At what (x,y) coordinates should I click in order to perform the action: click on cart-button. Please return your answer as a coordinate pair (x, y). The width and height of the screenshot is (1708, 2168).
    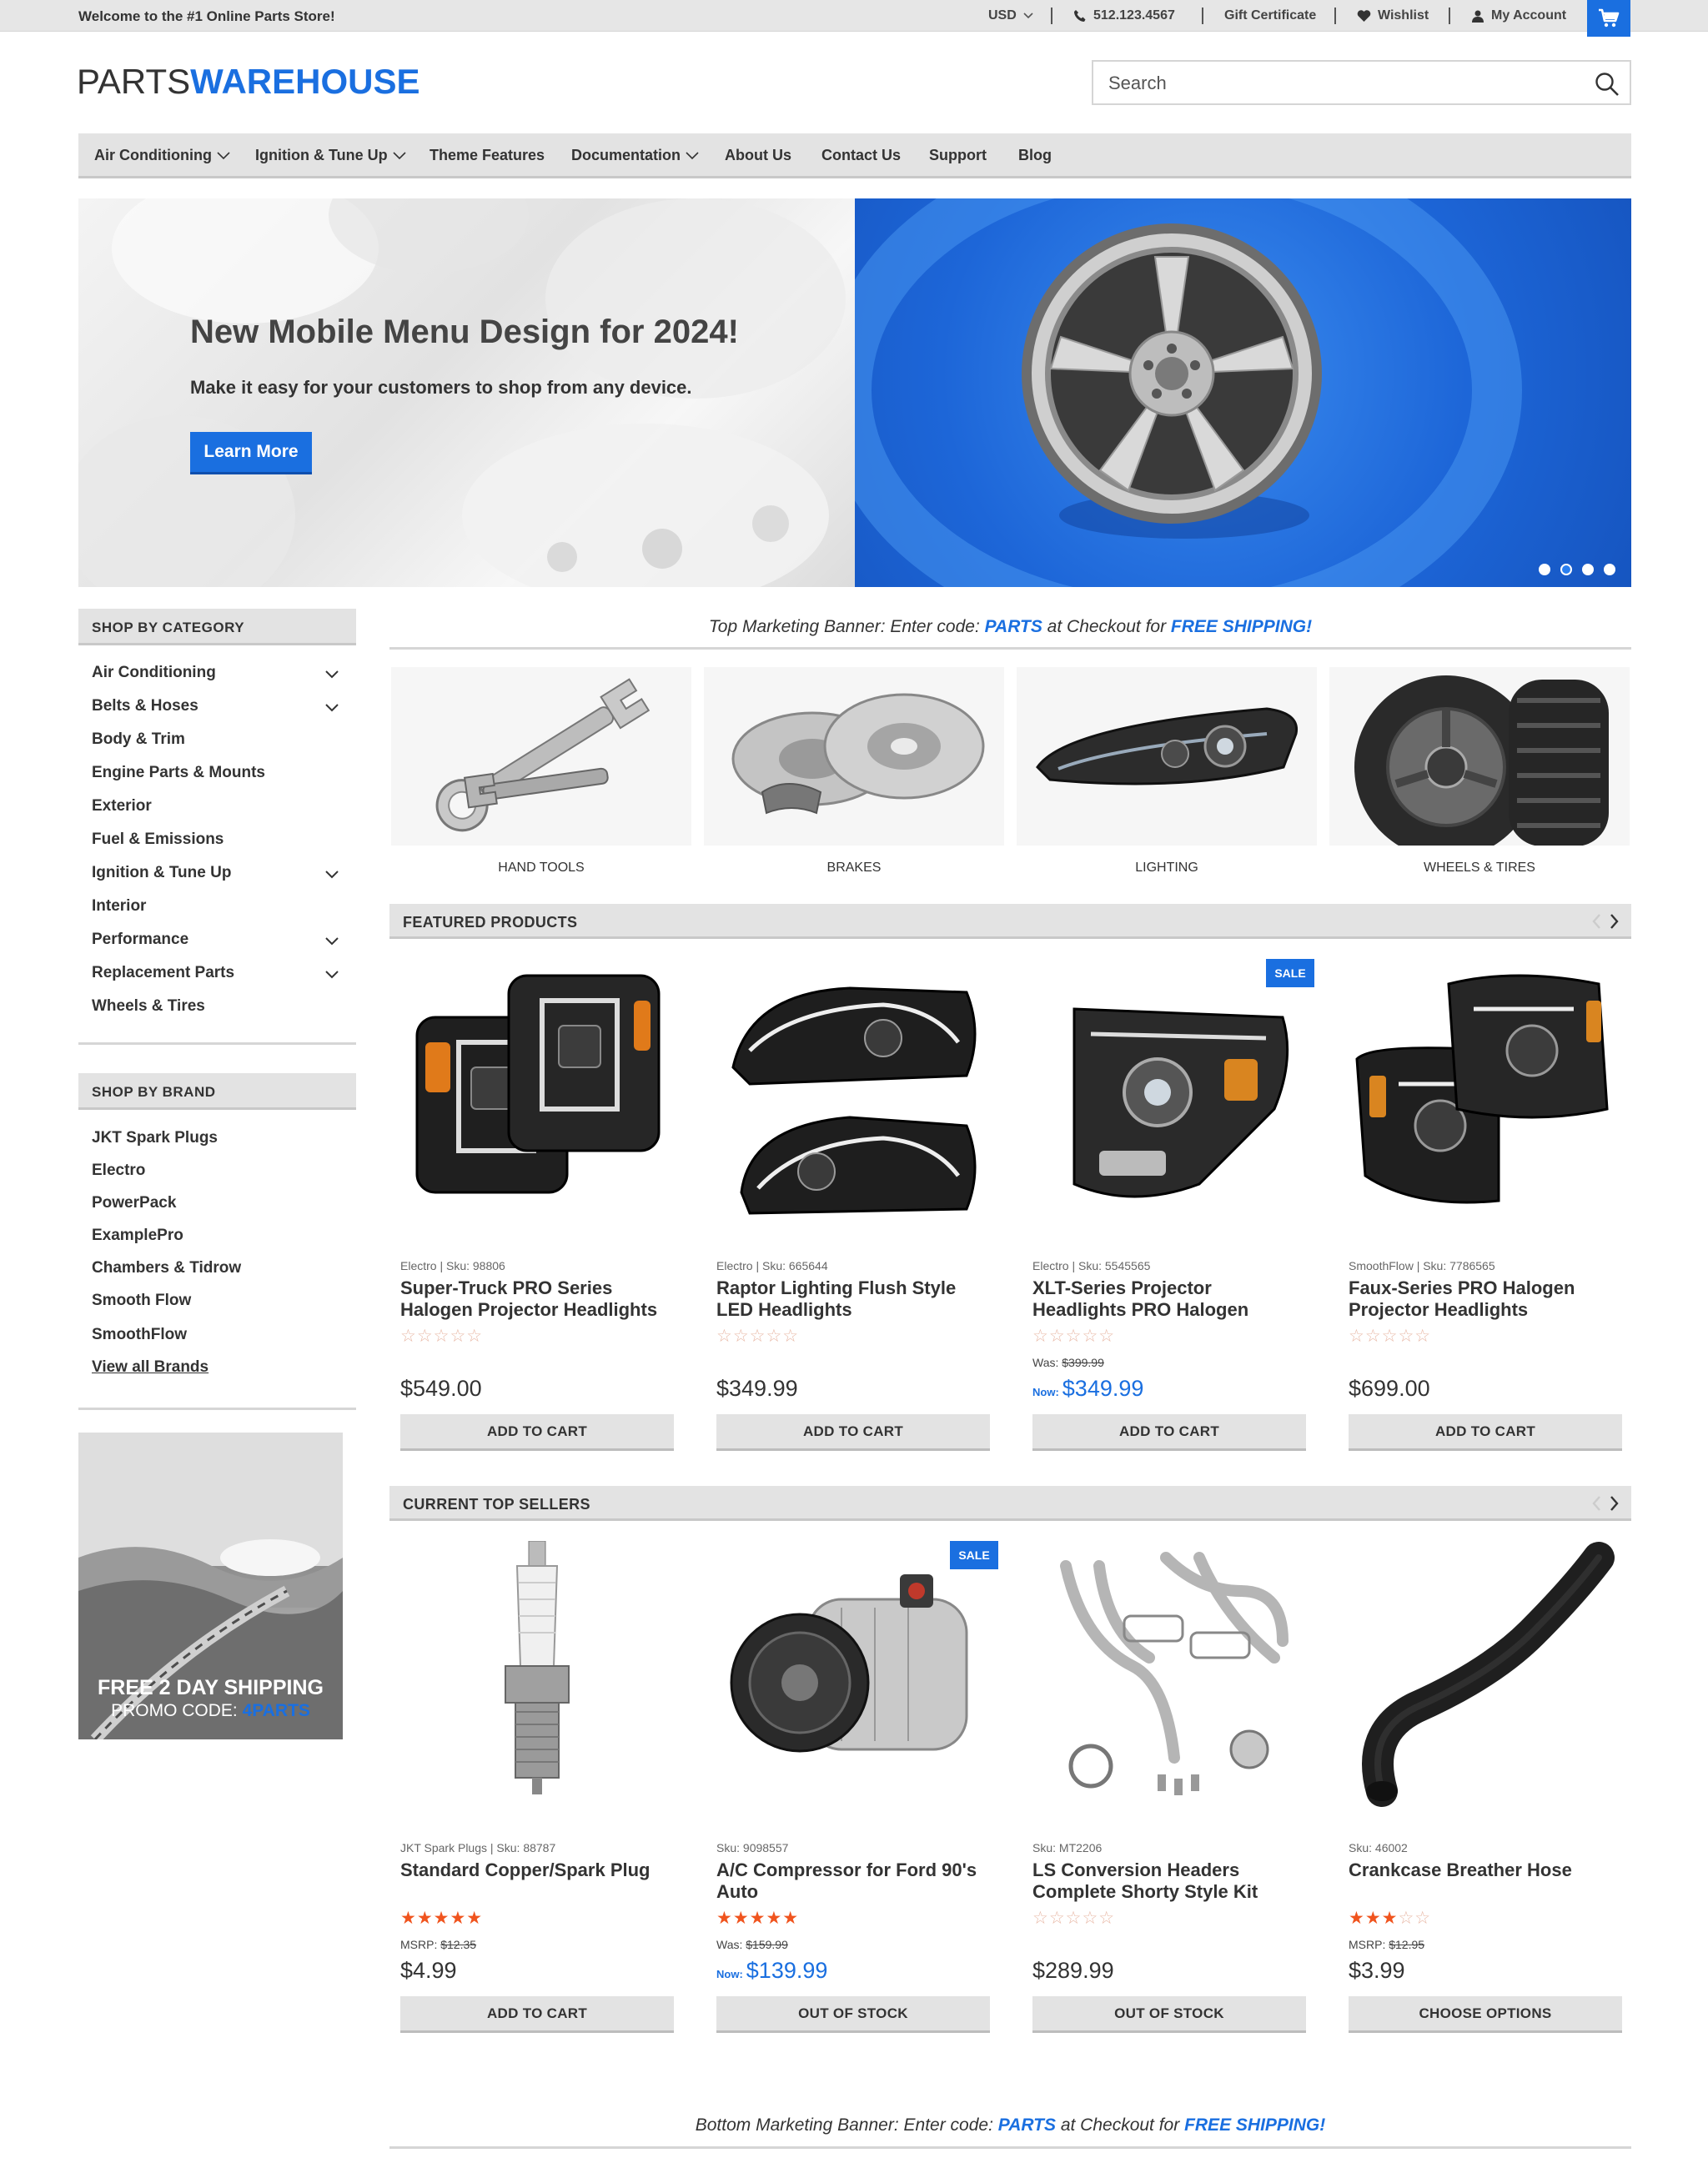
    Looking at the image, I should click on (1608, 18).